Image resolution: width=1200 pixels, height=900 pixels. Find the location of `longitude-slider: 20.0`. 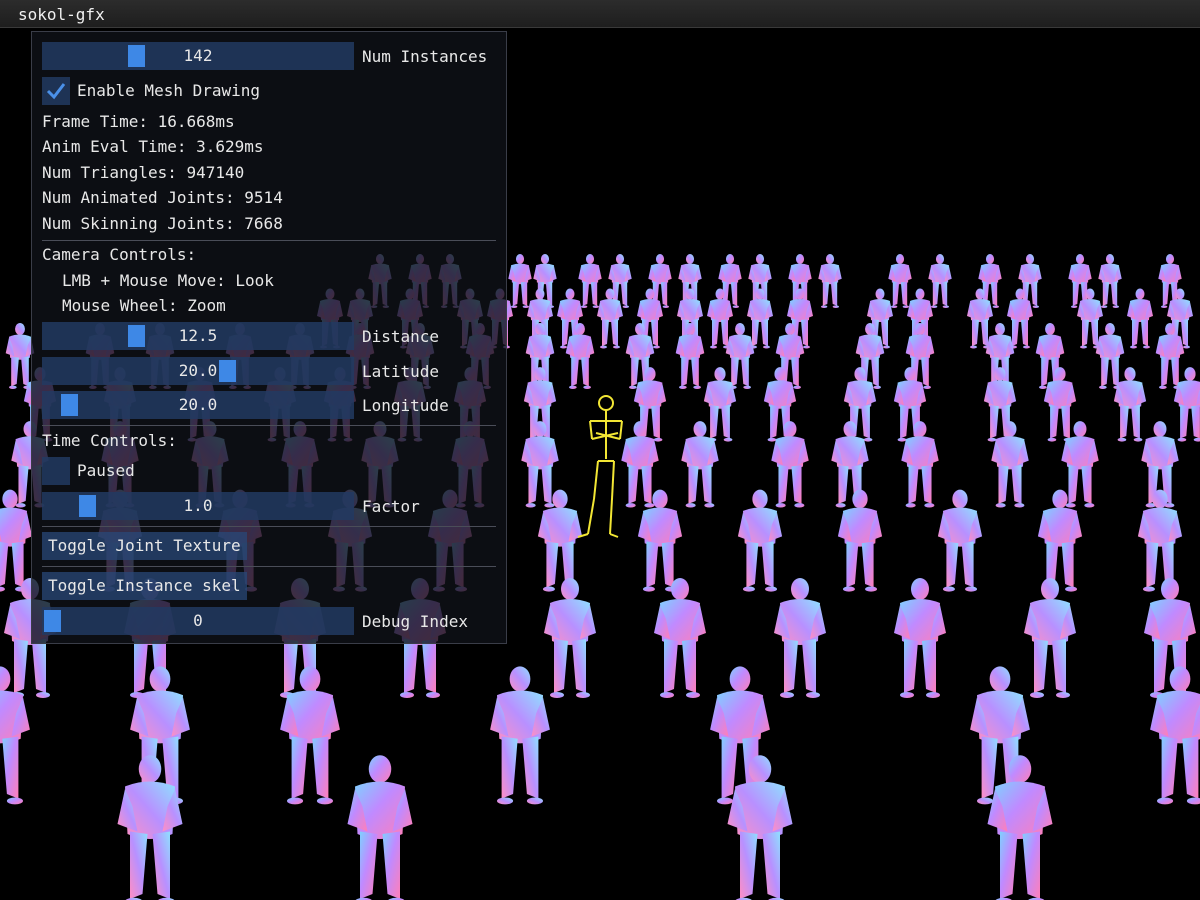

longitude-slider: 20.0 is located at coordinates (198, 405).